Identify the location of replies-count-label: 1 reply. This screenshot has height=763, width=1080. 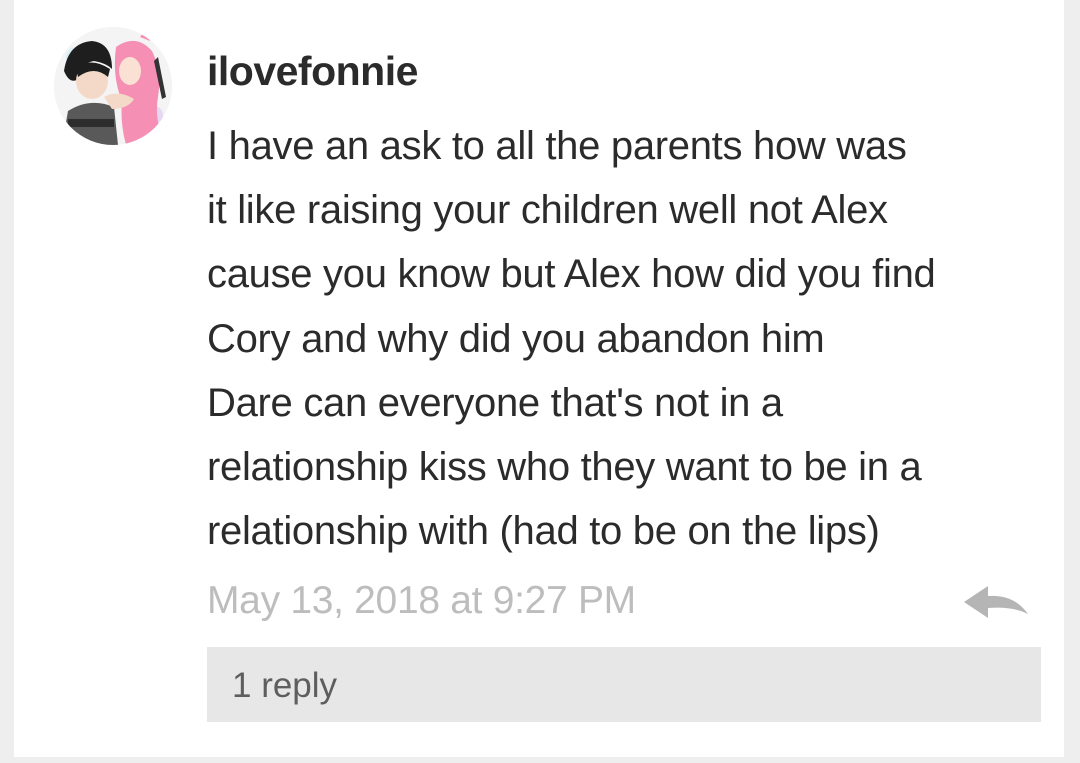
(285, 685).